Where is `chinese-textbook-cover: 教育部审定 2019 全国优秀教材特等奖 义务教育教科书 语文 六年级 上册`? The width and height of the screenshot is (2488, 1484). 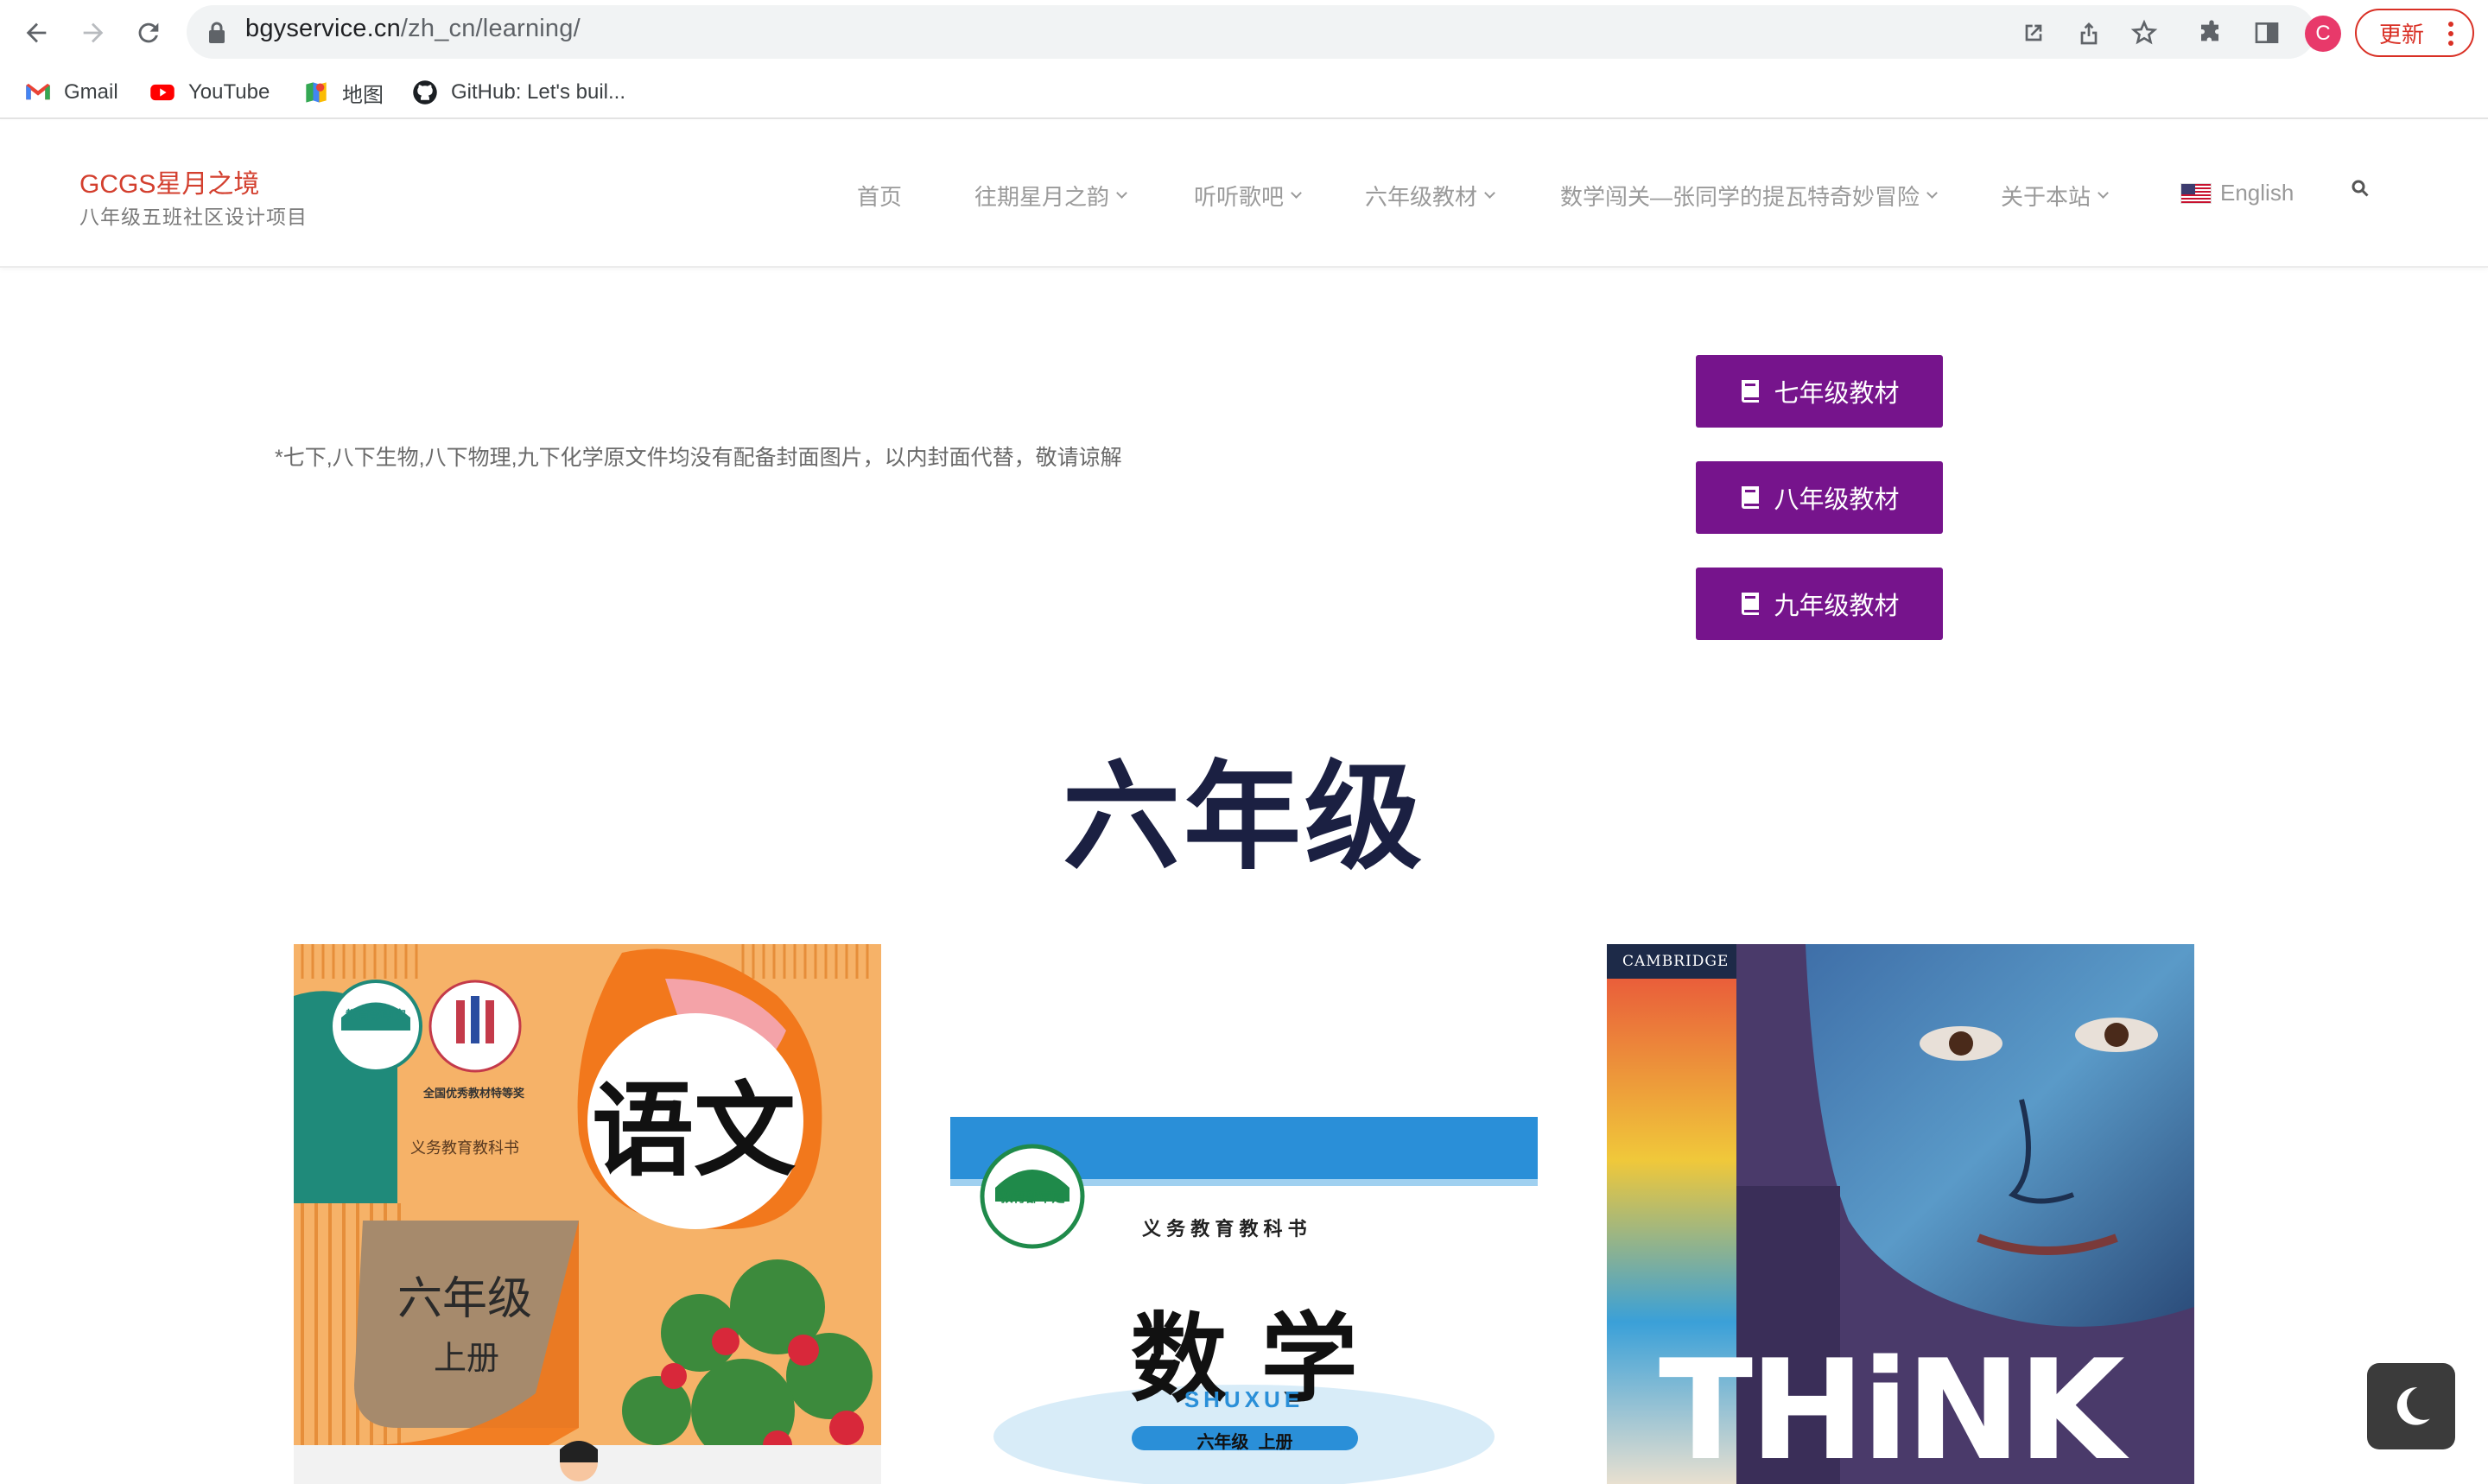 chinese-textbook-cover: 教育部审定 2019 全国优秀教材特等奖 义务教育教科书 语文 六年级 上册 is located at coordinates (587, 1214).